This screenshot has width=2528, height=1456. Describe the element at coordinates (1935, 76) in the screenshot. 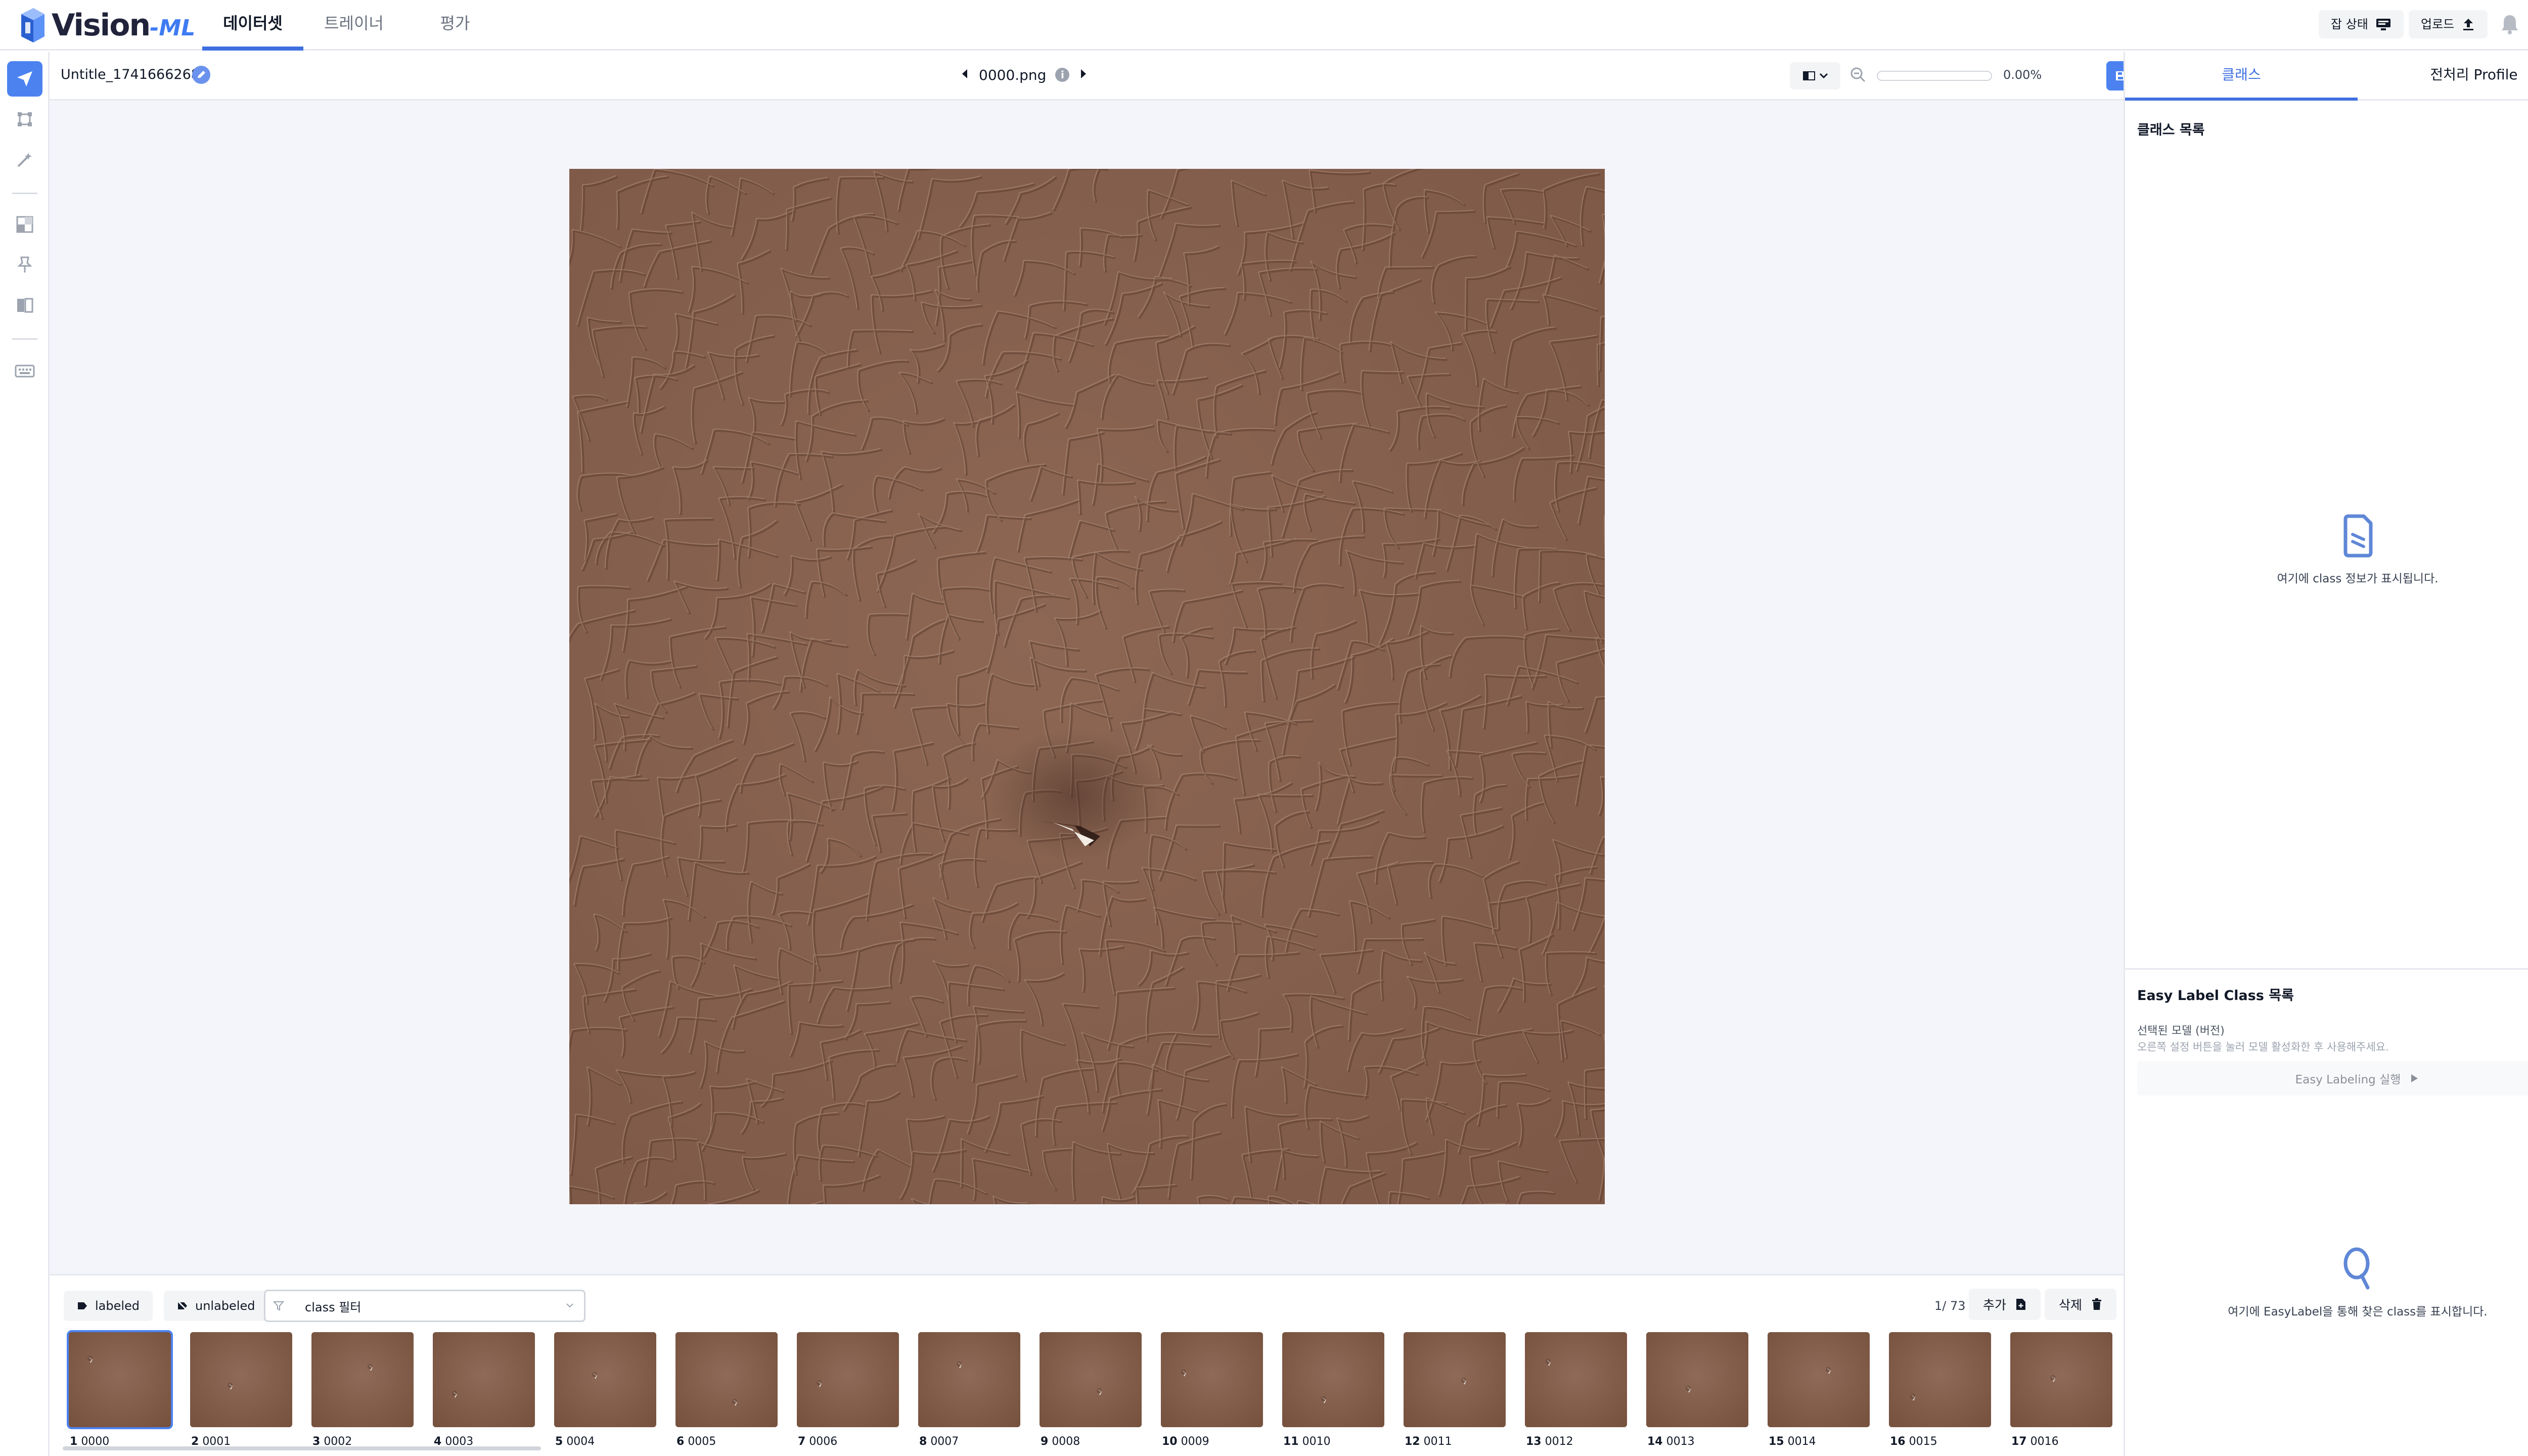

I see `zoom-slider` at that location.